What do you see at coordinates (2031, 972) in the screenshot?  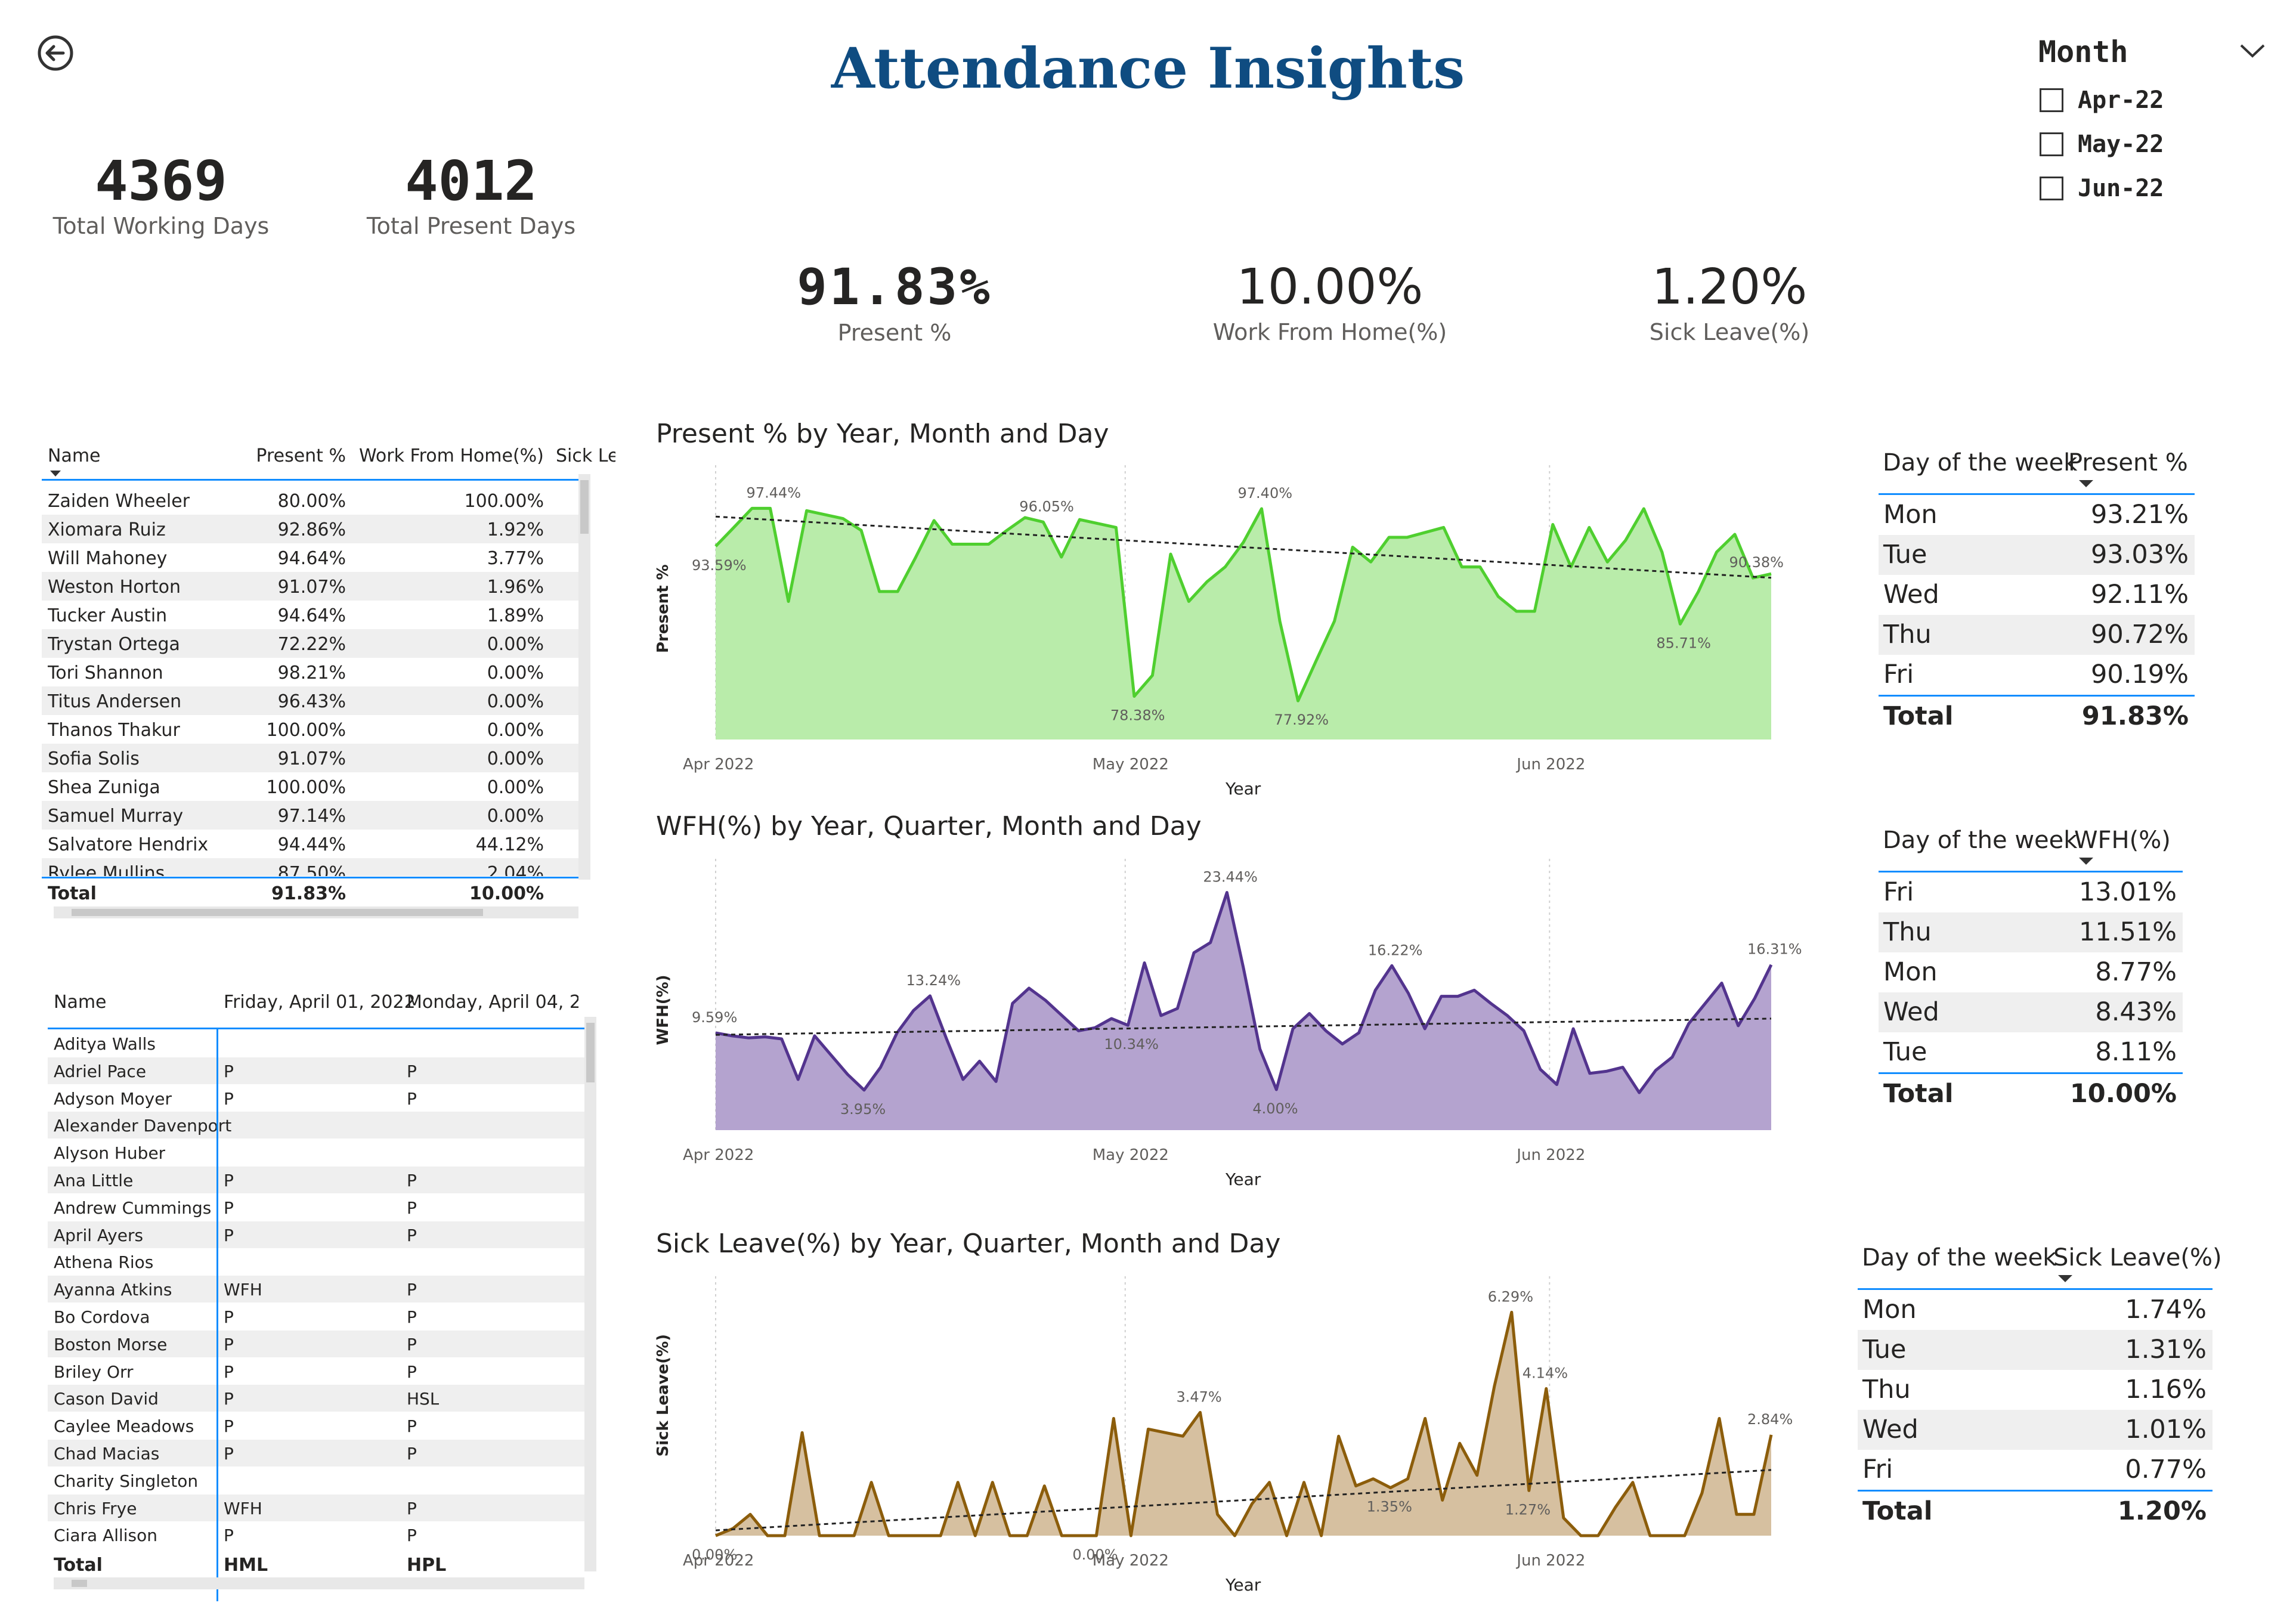 I see `table-row: Mon 8.77%` at bounding box center [2031, 972].